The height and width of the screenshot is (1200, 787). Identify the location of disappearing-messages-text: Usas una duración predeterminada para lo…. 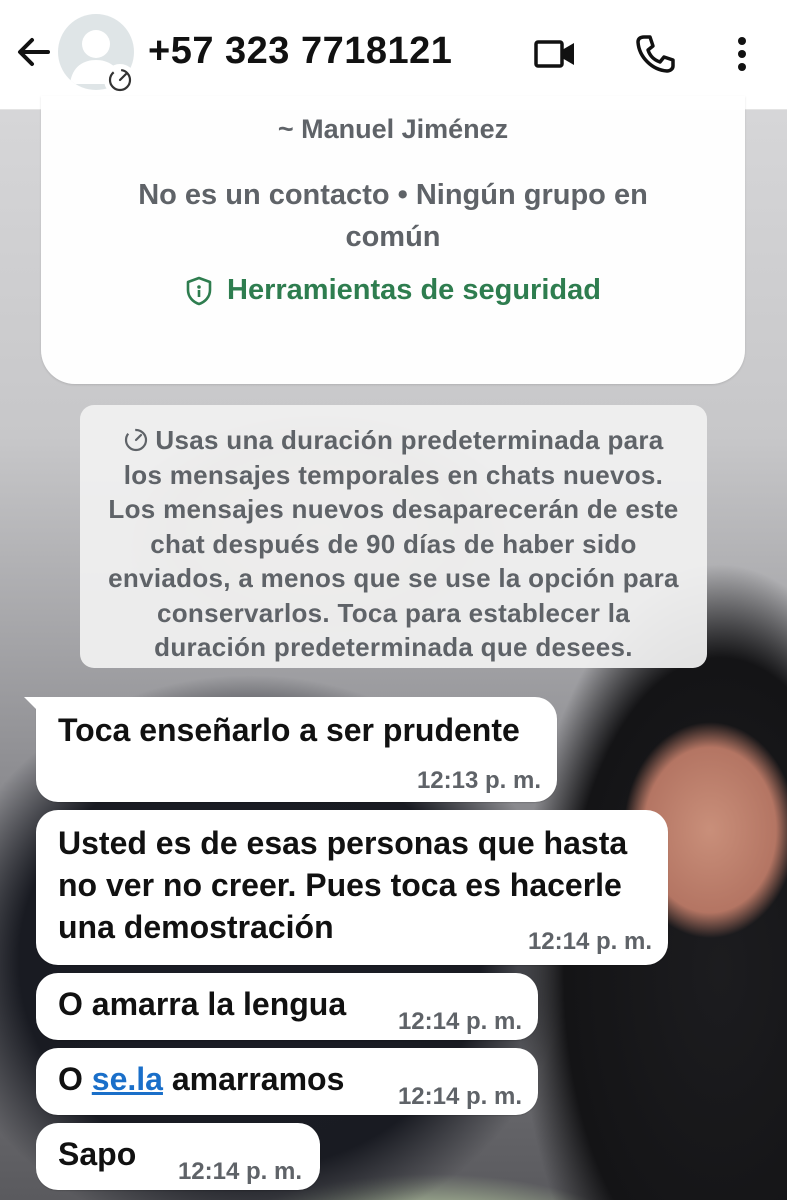
(393, 543).